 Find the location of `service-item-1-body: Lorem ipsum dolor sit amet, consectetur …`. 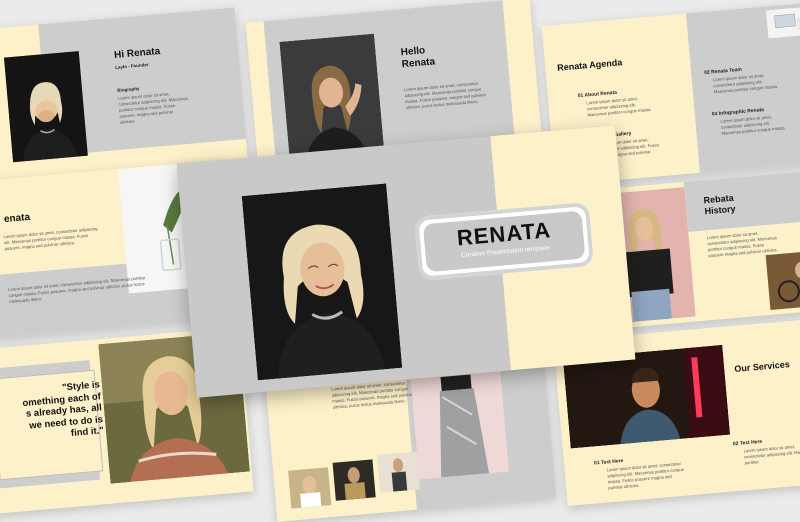

service-item-1-body: Lorem ipsum dolor sit amet, consectetur … is located at coordinates (645, 475).